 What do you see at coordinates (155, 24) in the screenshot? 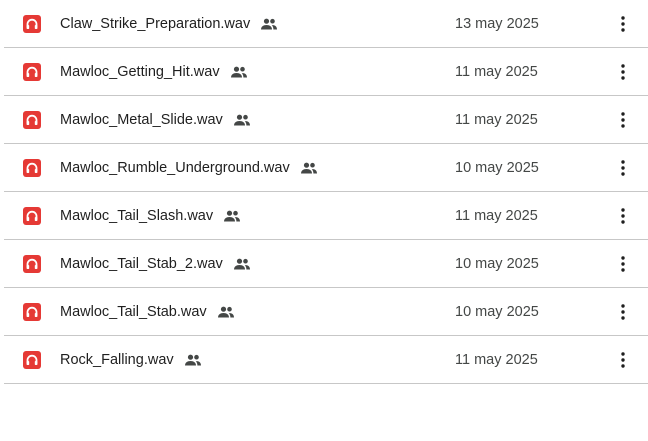
I see `file-name: Claw_Strike_Preparation.wav` at bounding box center [155, 24].